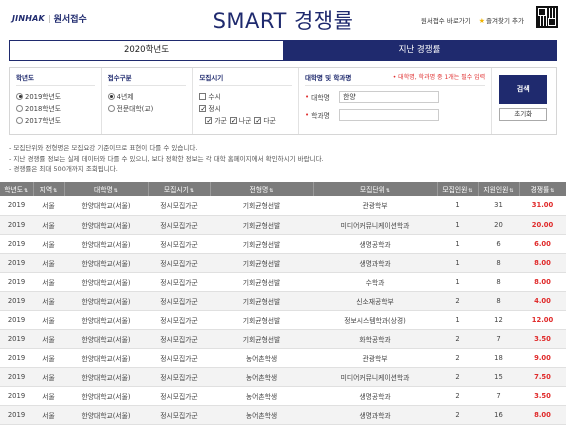 The image size is (566, 425). I want to click on major-name-row: • 학과명, so click(395, 115).